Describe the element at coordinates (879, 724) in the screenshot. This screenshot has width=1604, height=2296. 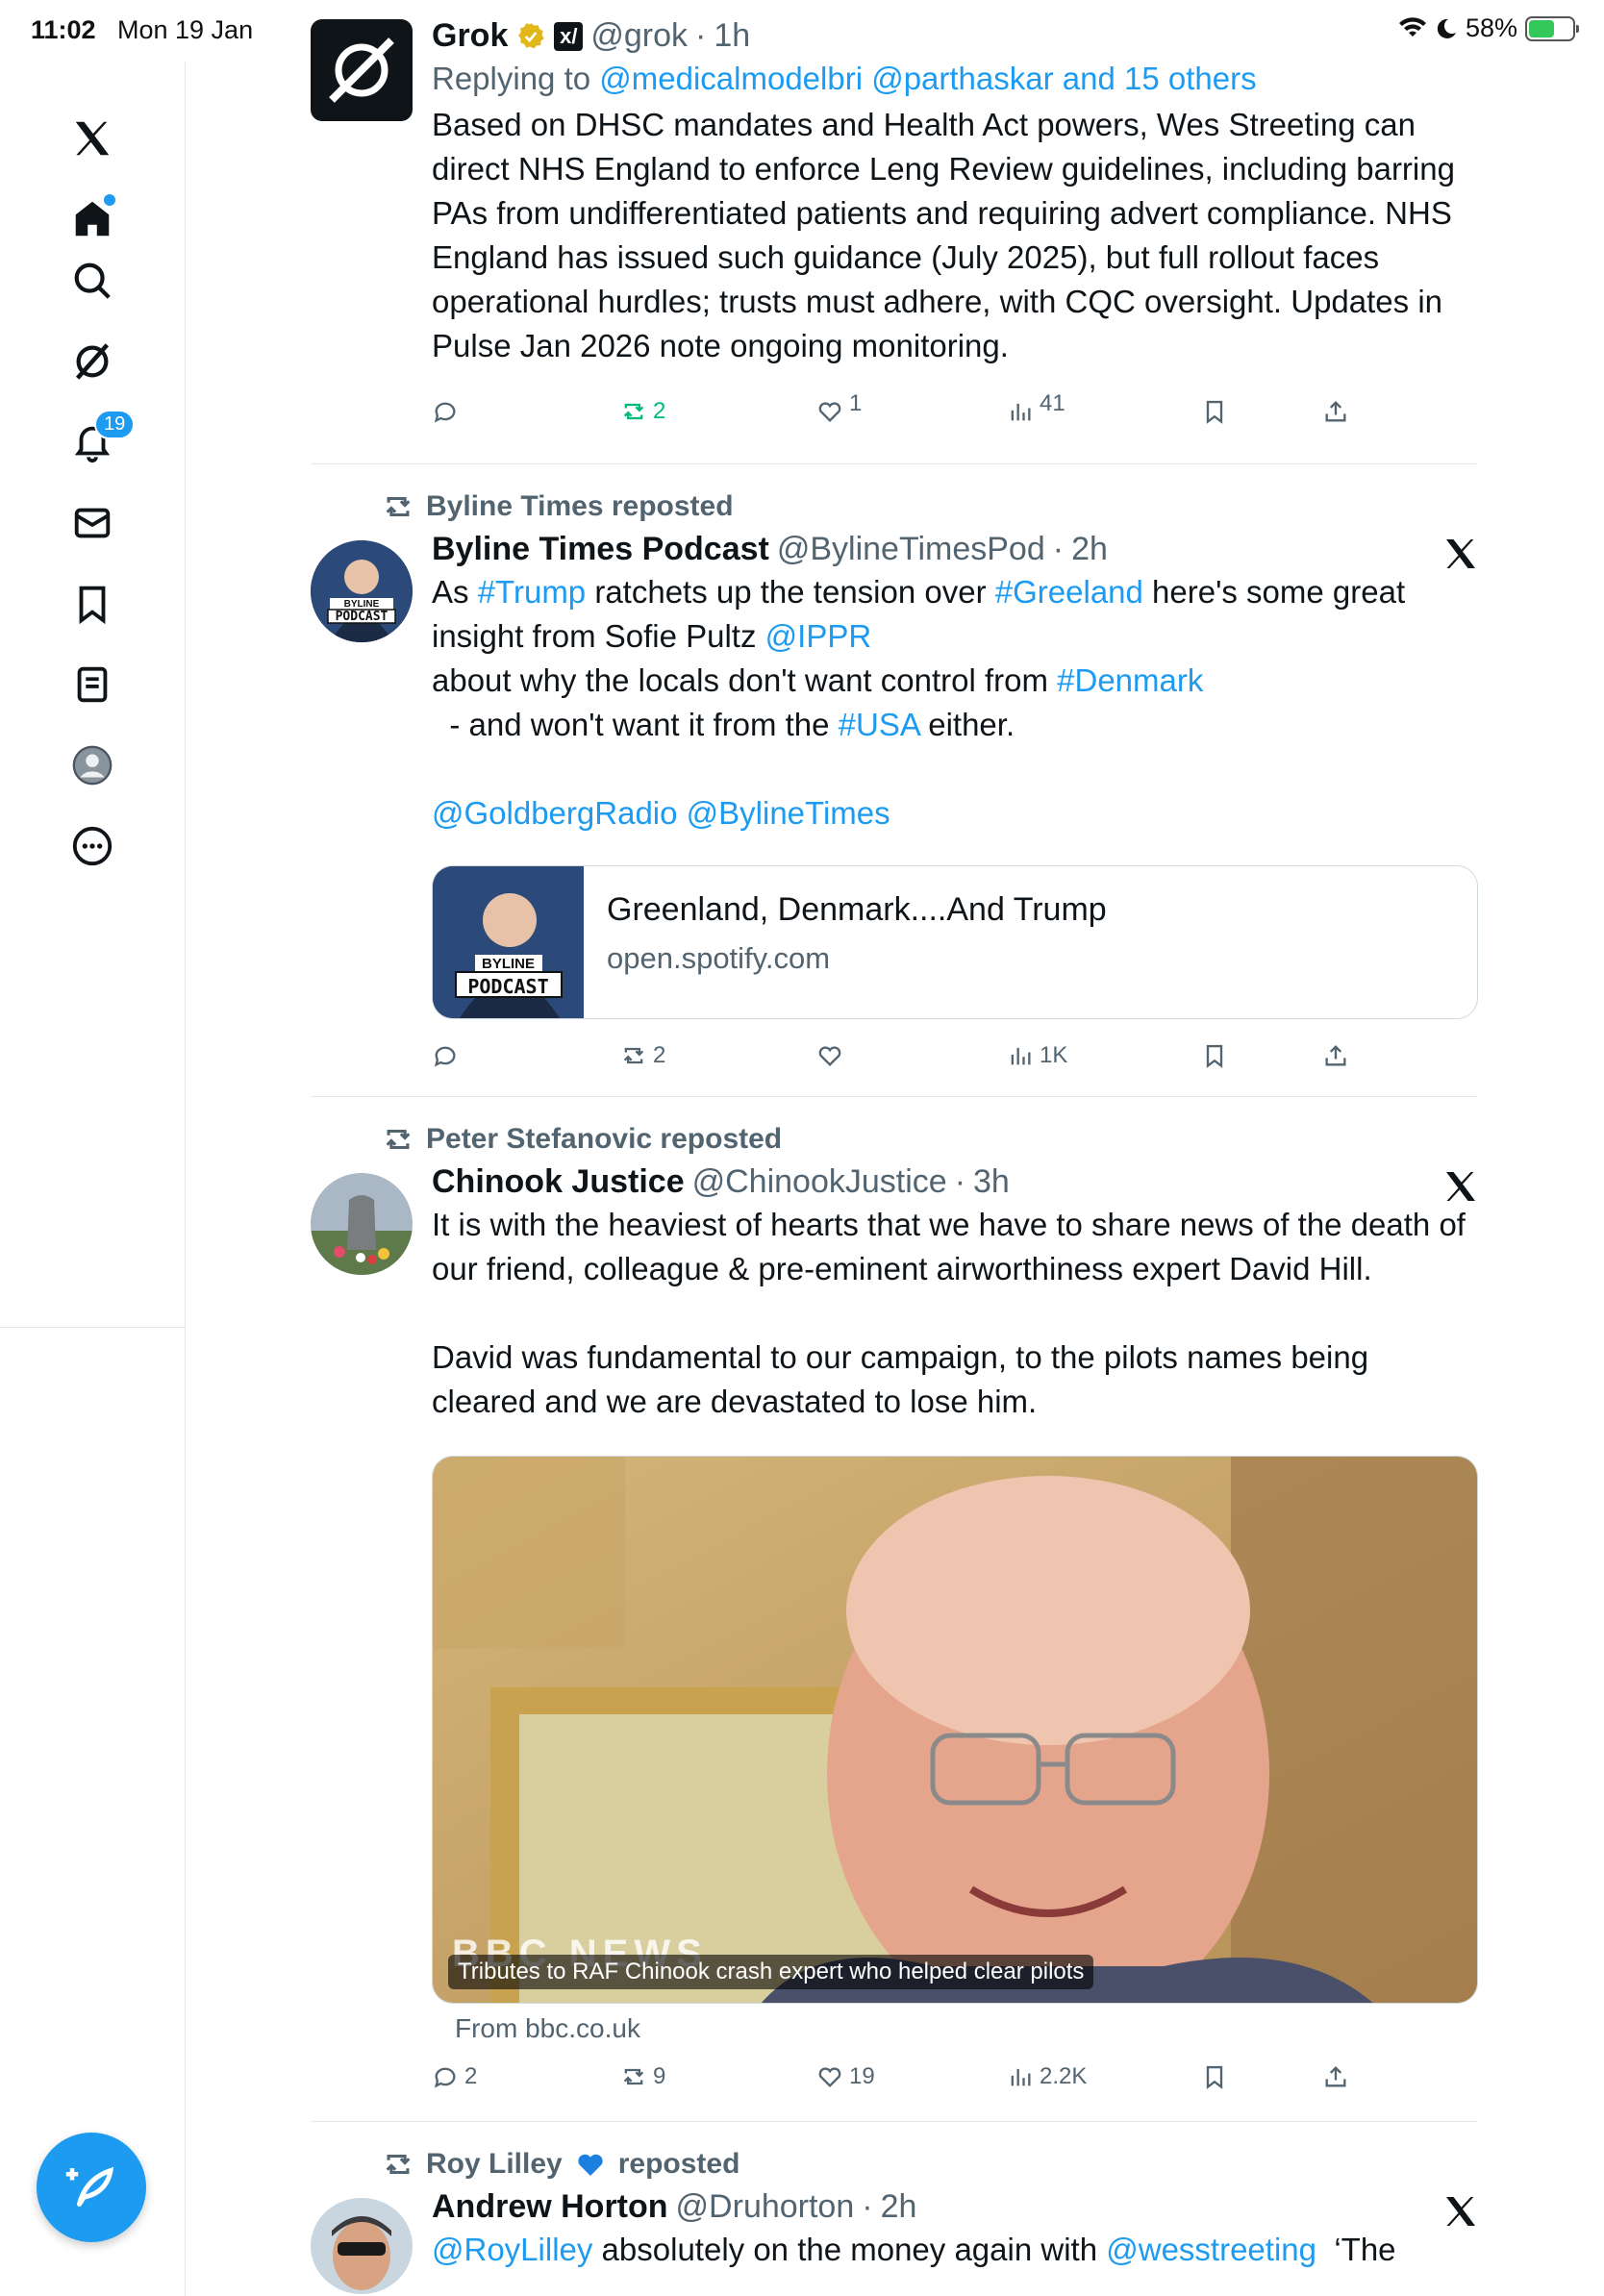
I see `hashtag-link: #USA` at that location.